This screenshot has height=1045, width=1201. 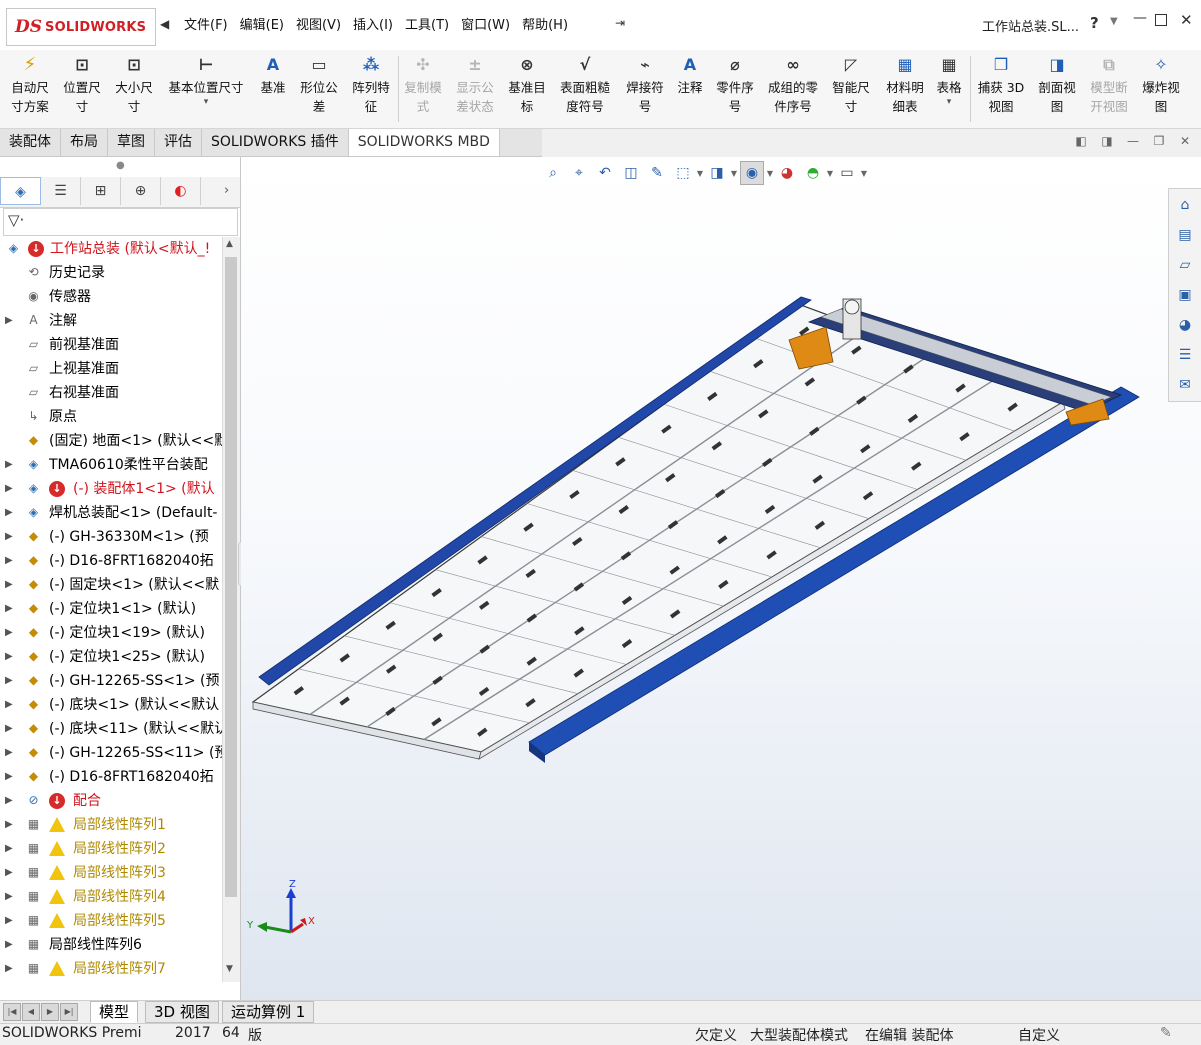 I want to click on file-explorer-icon: ▱, so click(x=1185, y=265).